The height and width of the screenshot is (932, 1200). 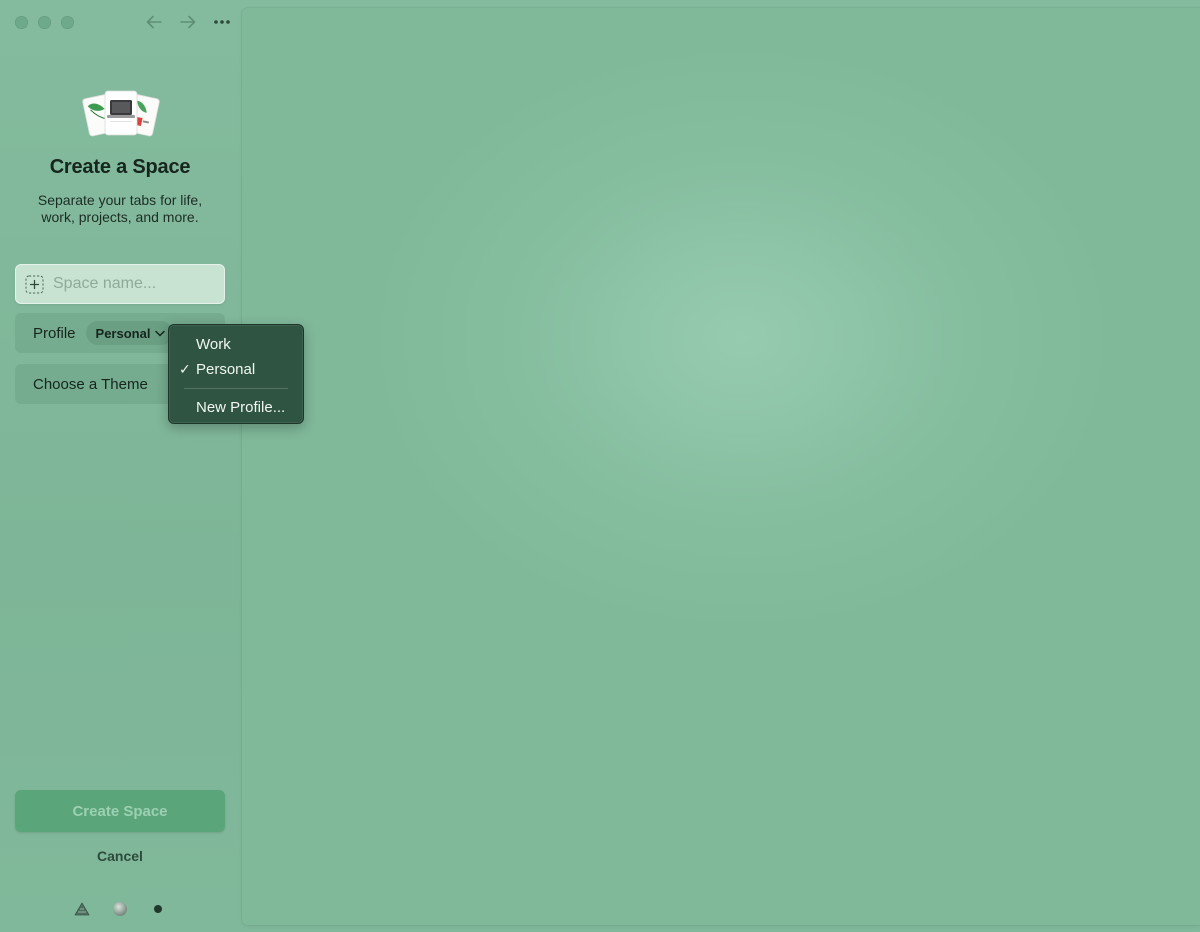 What do you see at coordinates (67, 22) in the screenshot?
I see `zoom-window-button` at bounding box center [67, 22].